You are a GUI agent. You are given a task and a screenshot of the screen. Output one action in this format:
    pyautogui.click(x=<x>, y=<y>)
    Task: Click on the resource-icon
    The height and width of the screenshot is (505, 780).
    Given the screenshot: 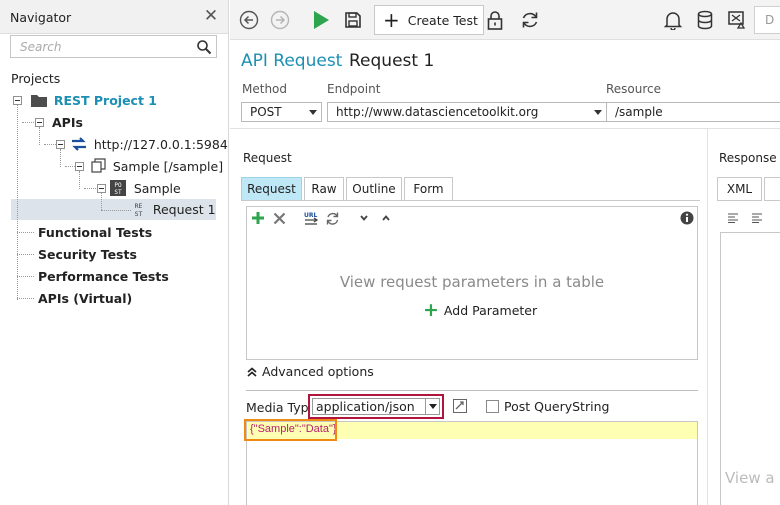 What is the action you would take?
    pyautogui.click(x=98, y=165)
    